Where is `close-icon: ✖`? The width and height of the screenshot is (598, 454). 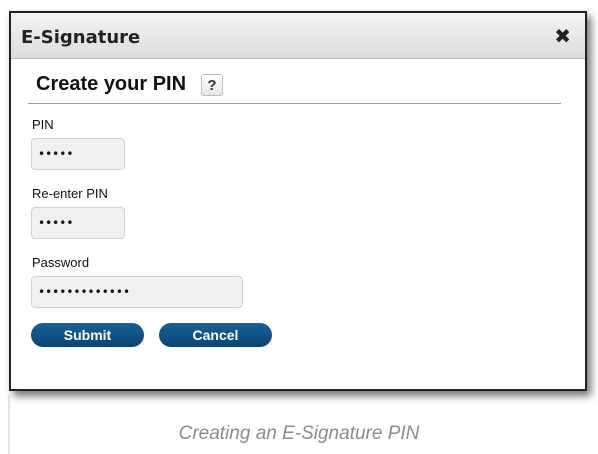 close-icon: ✖ is located at coordinates (562, 36).